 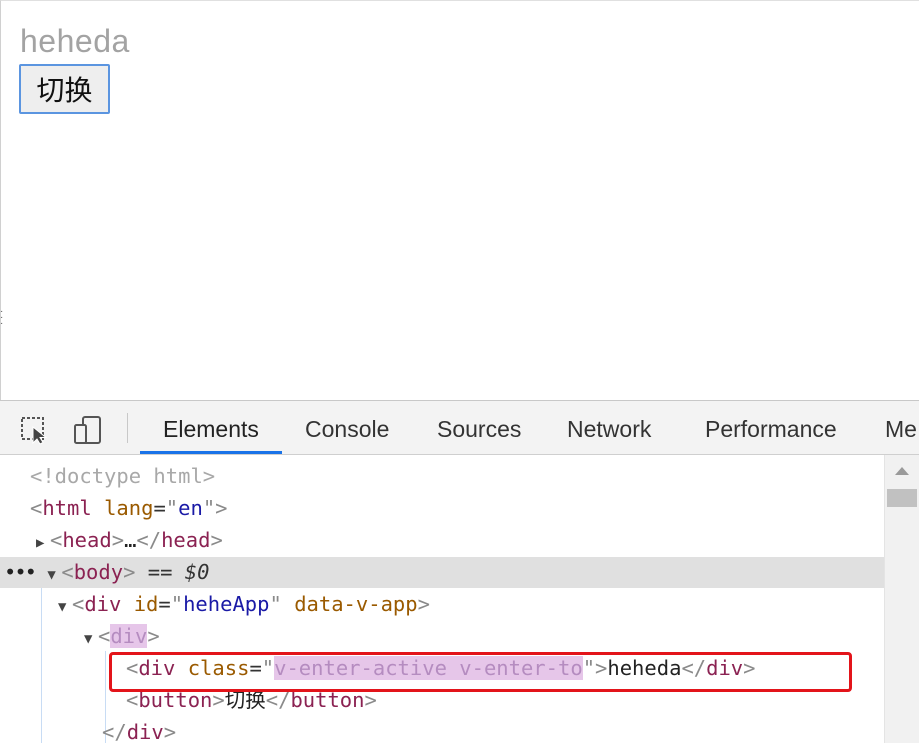 What do you see at coordinates (211, 452) in the screenshot?
I see `active-tab-indicator` at bounding box center [211, 452].